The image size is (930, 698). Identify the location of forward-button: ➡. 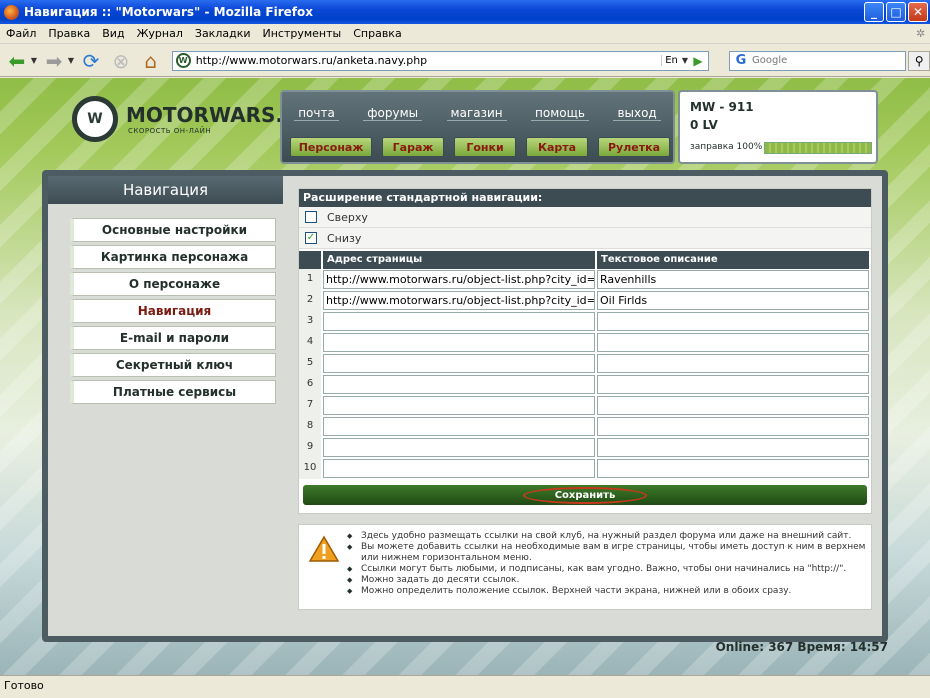
(54, 61).